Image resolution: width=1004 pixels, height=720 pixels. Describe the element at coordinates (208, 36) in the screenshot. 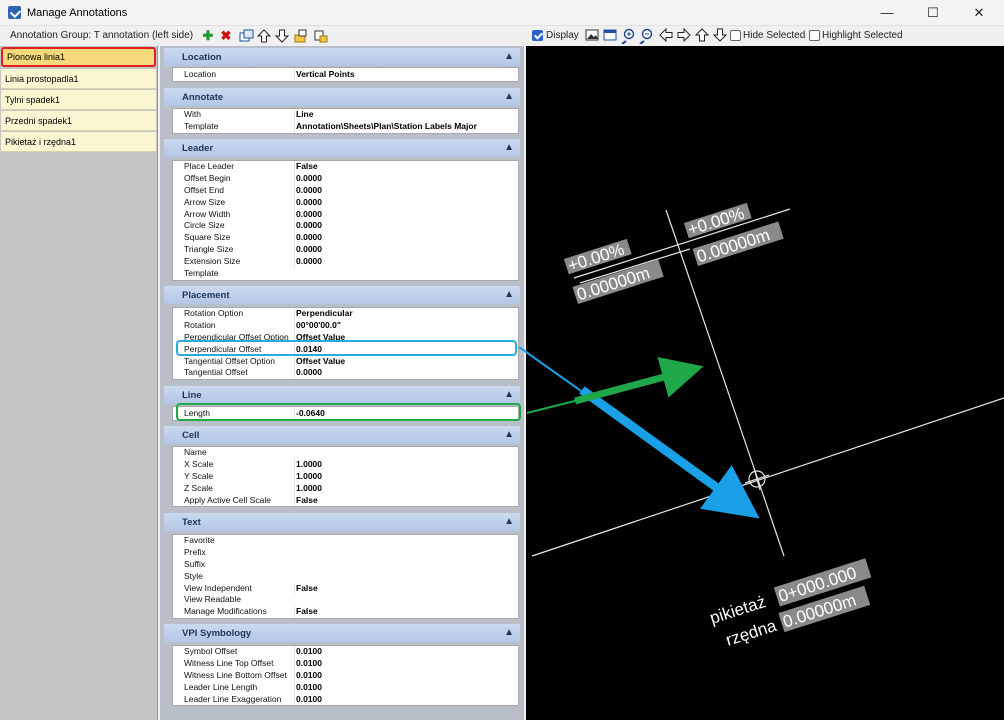

I see `add-icon: ✚` at that location.